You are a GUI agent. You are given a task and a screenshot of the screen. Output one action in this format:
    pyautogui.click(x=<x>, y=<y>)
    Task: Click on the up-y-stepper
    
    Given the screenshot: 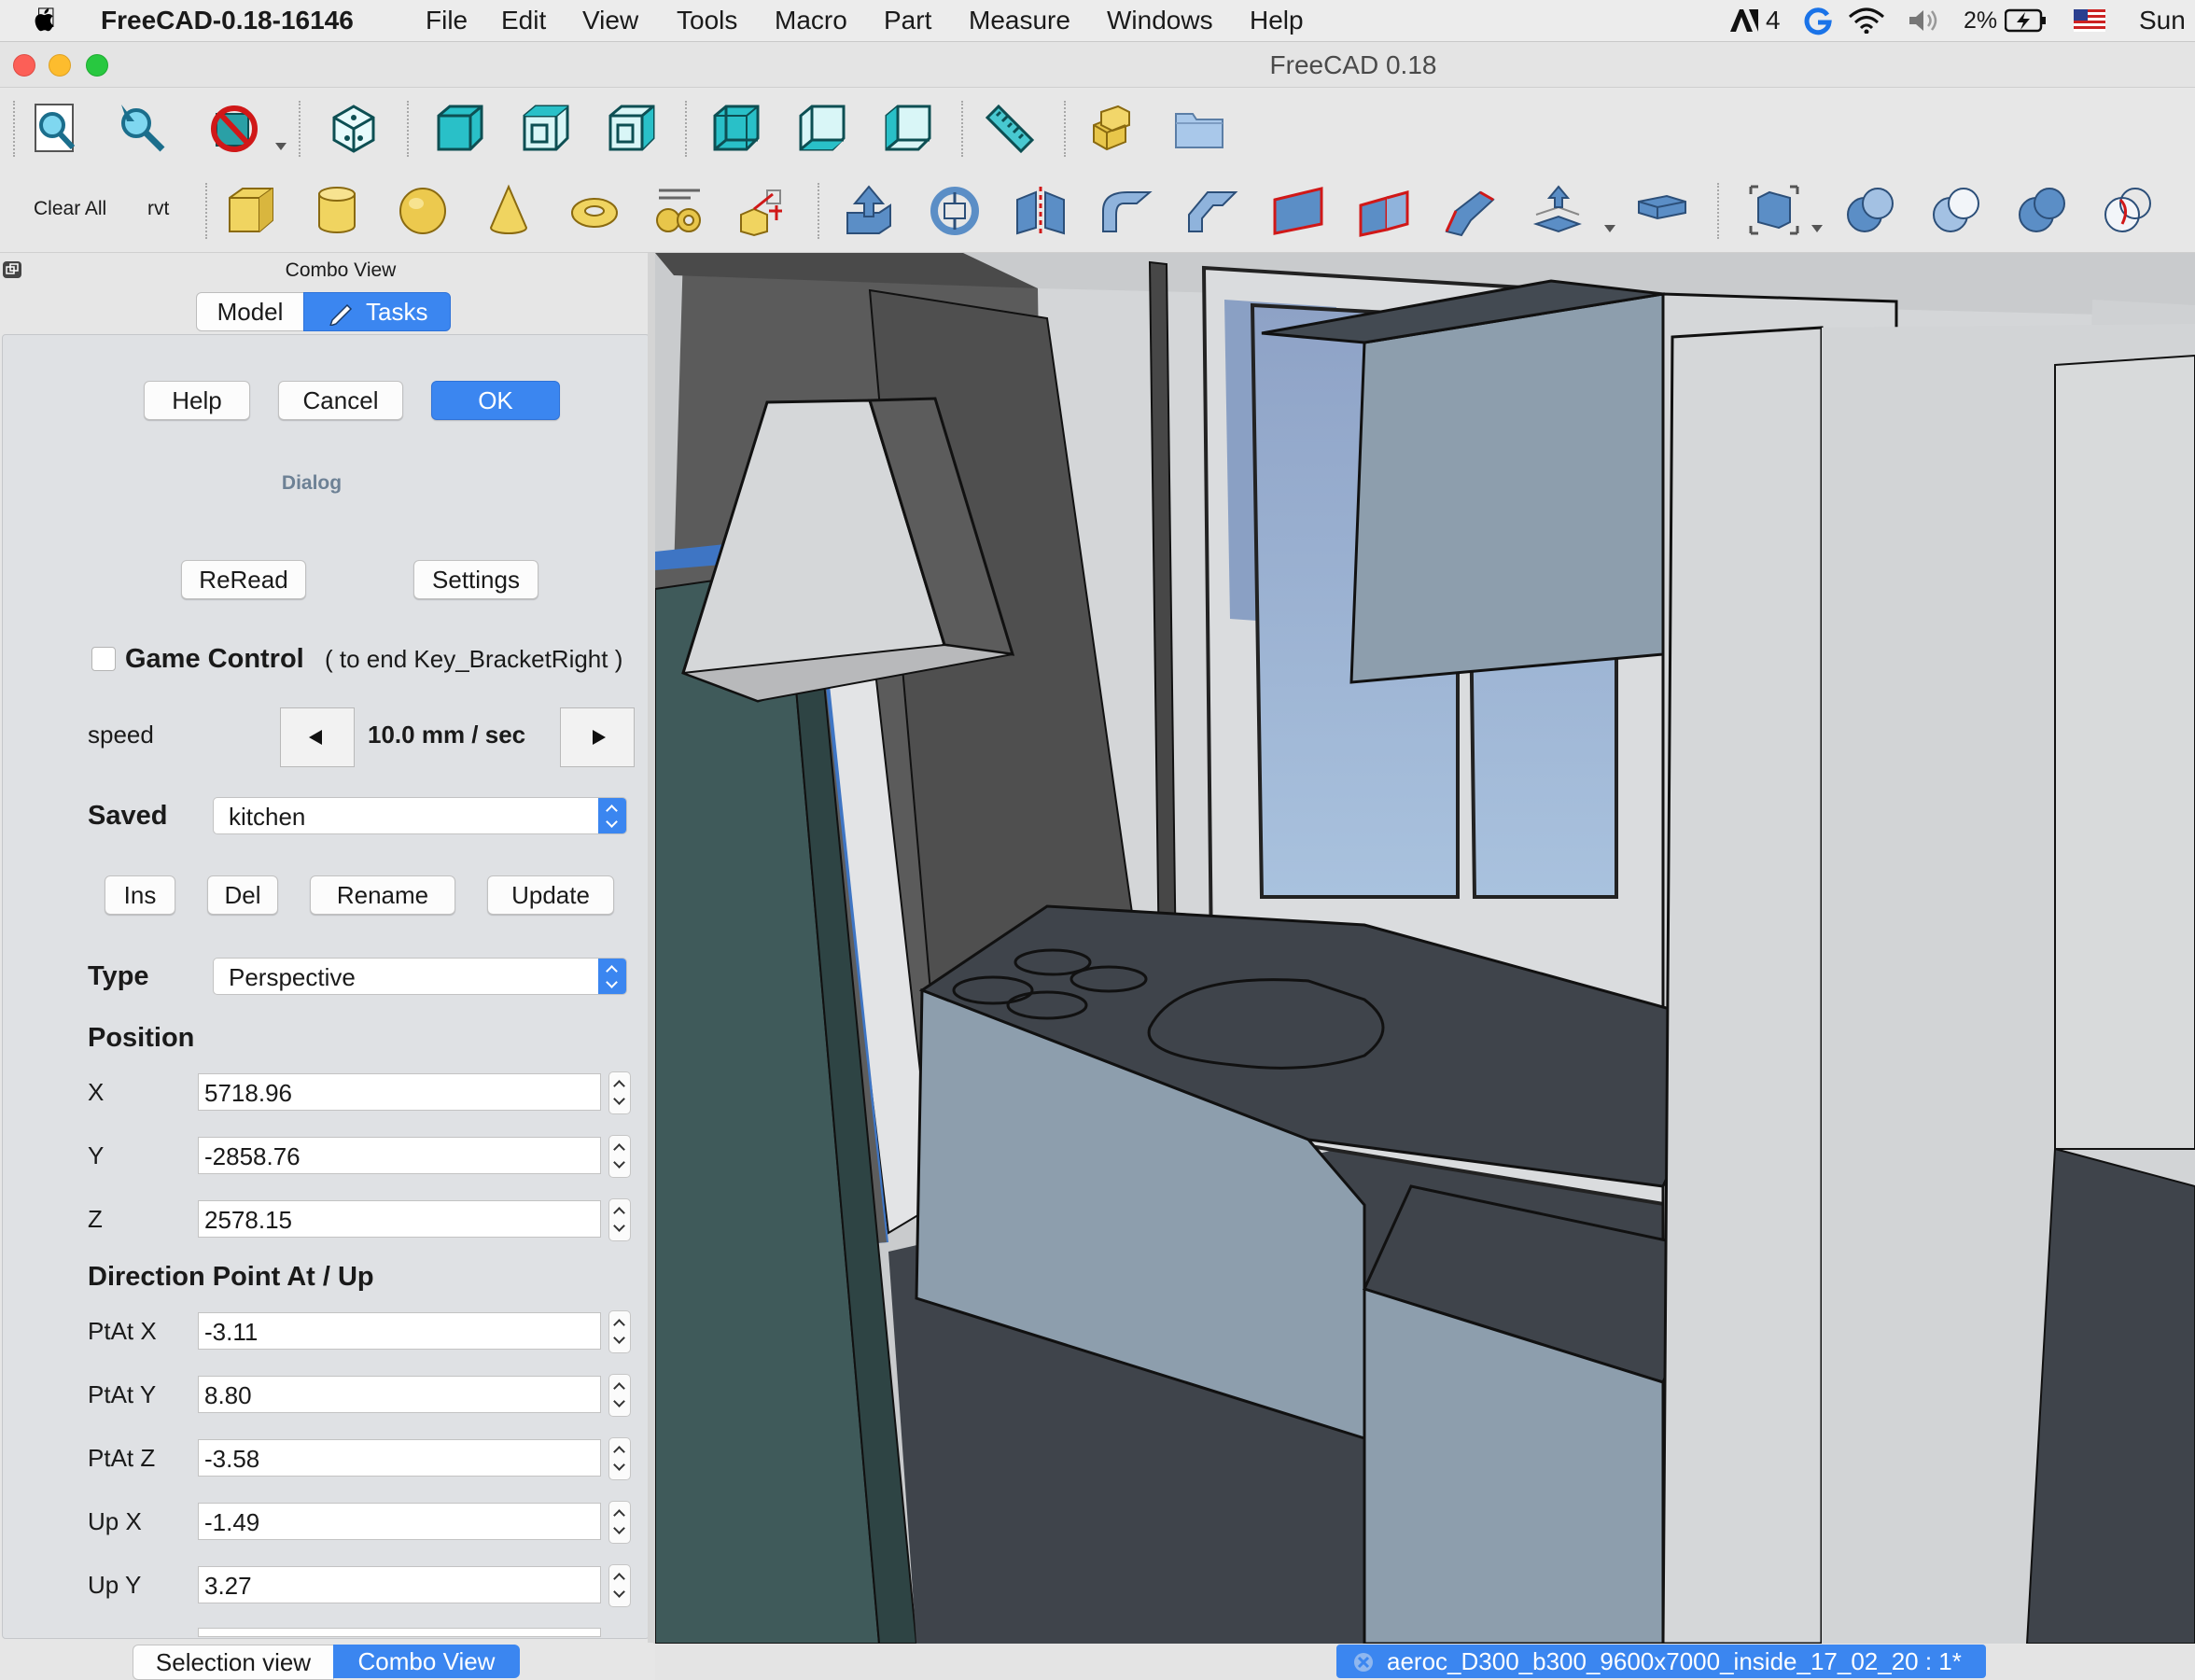 What is the action you would take?
    pyautogui.click(x=619, y=1585)
    